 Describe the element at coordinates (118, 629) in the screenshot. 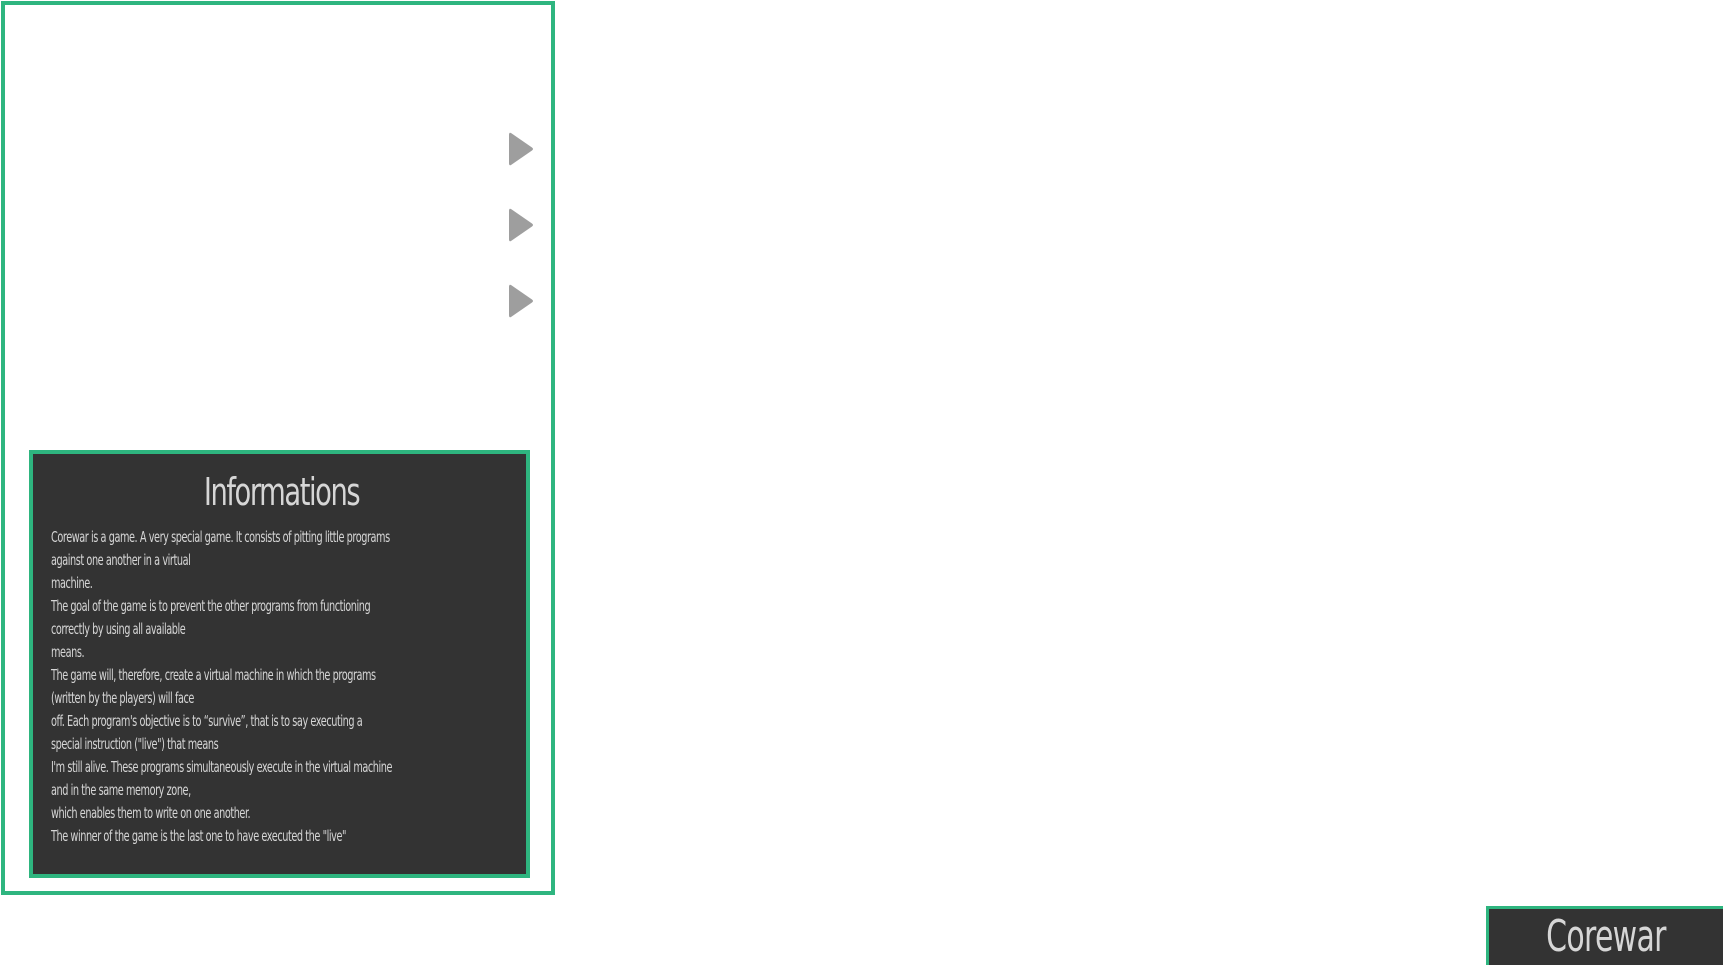

I see `information-line: correctly by using all available` at that location.